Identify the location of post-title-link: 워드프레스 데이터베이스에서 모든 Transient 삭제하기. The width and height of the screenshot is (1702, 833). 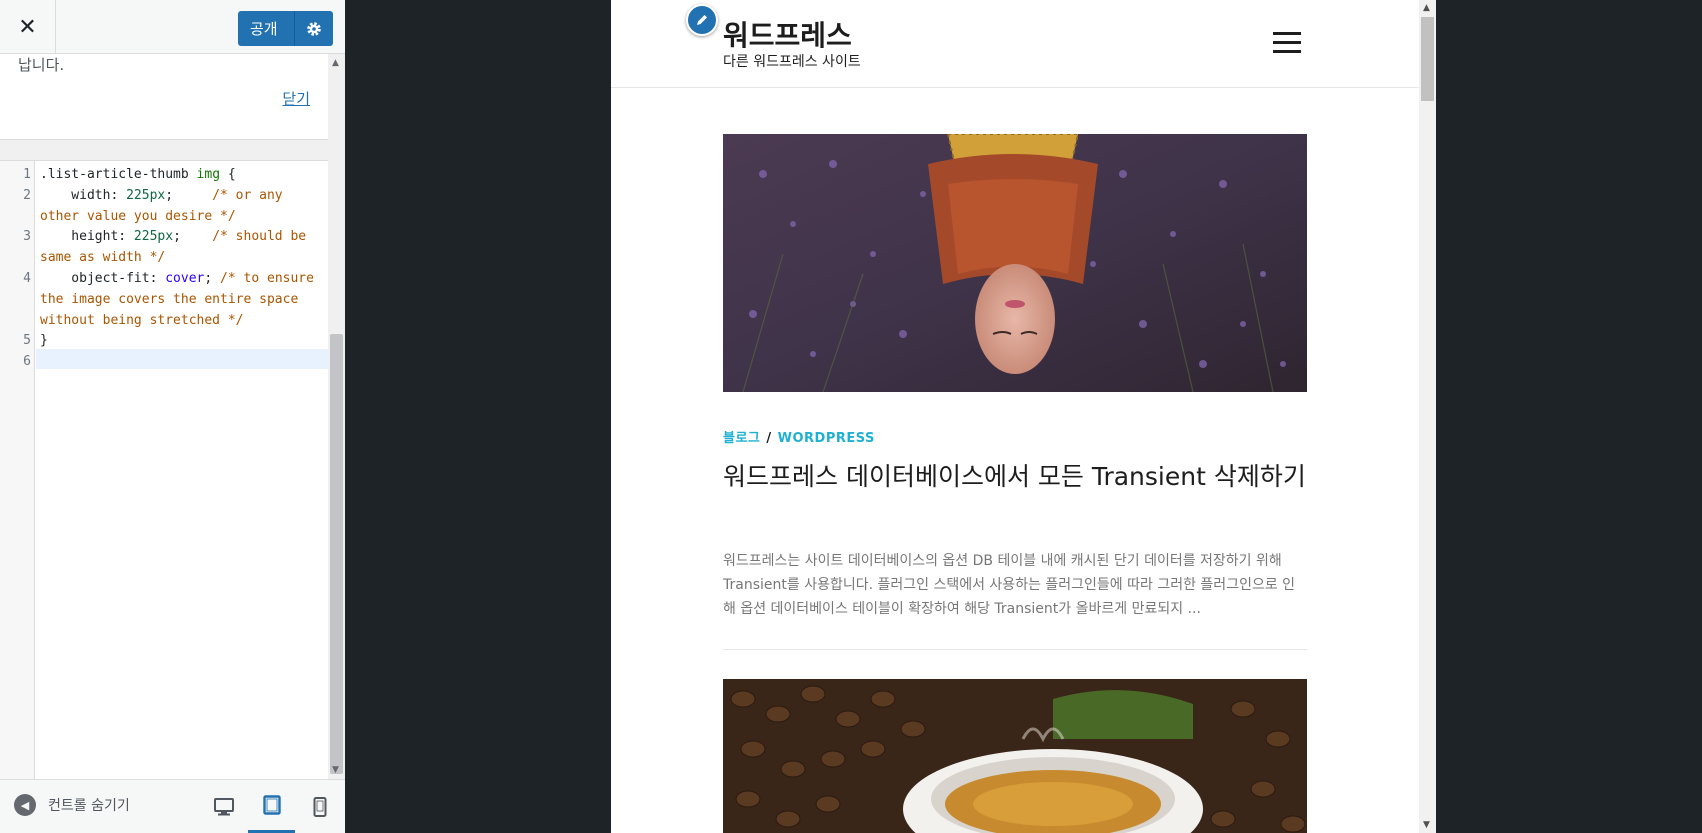
(1015, 476).